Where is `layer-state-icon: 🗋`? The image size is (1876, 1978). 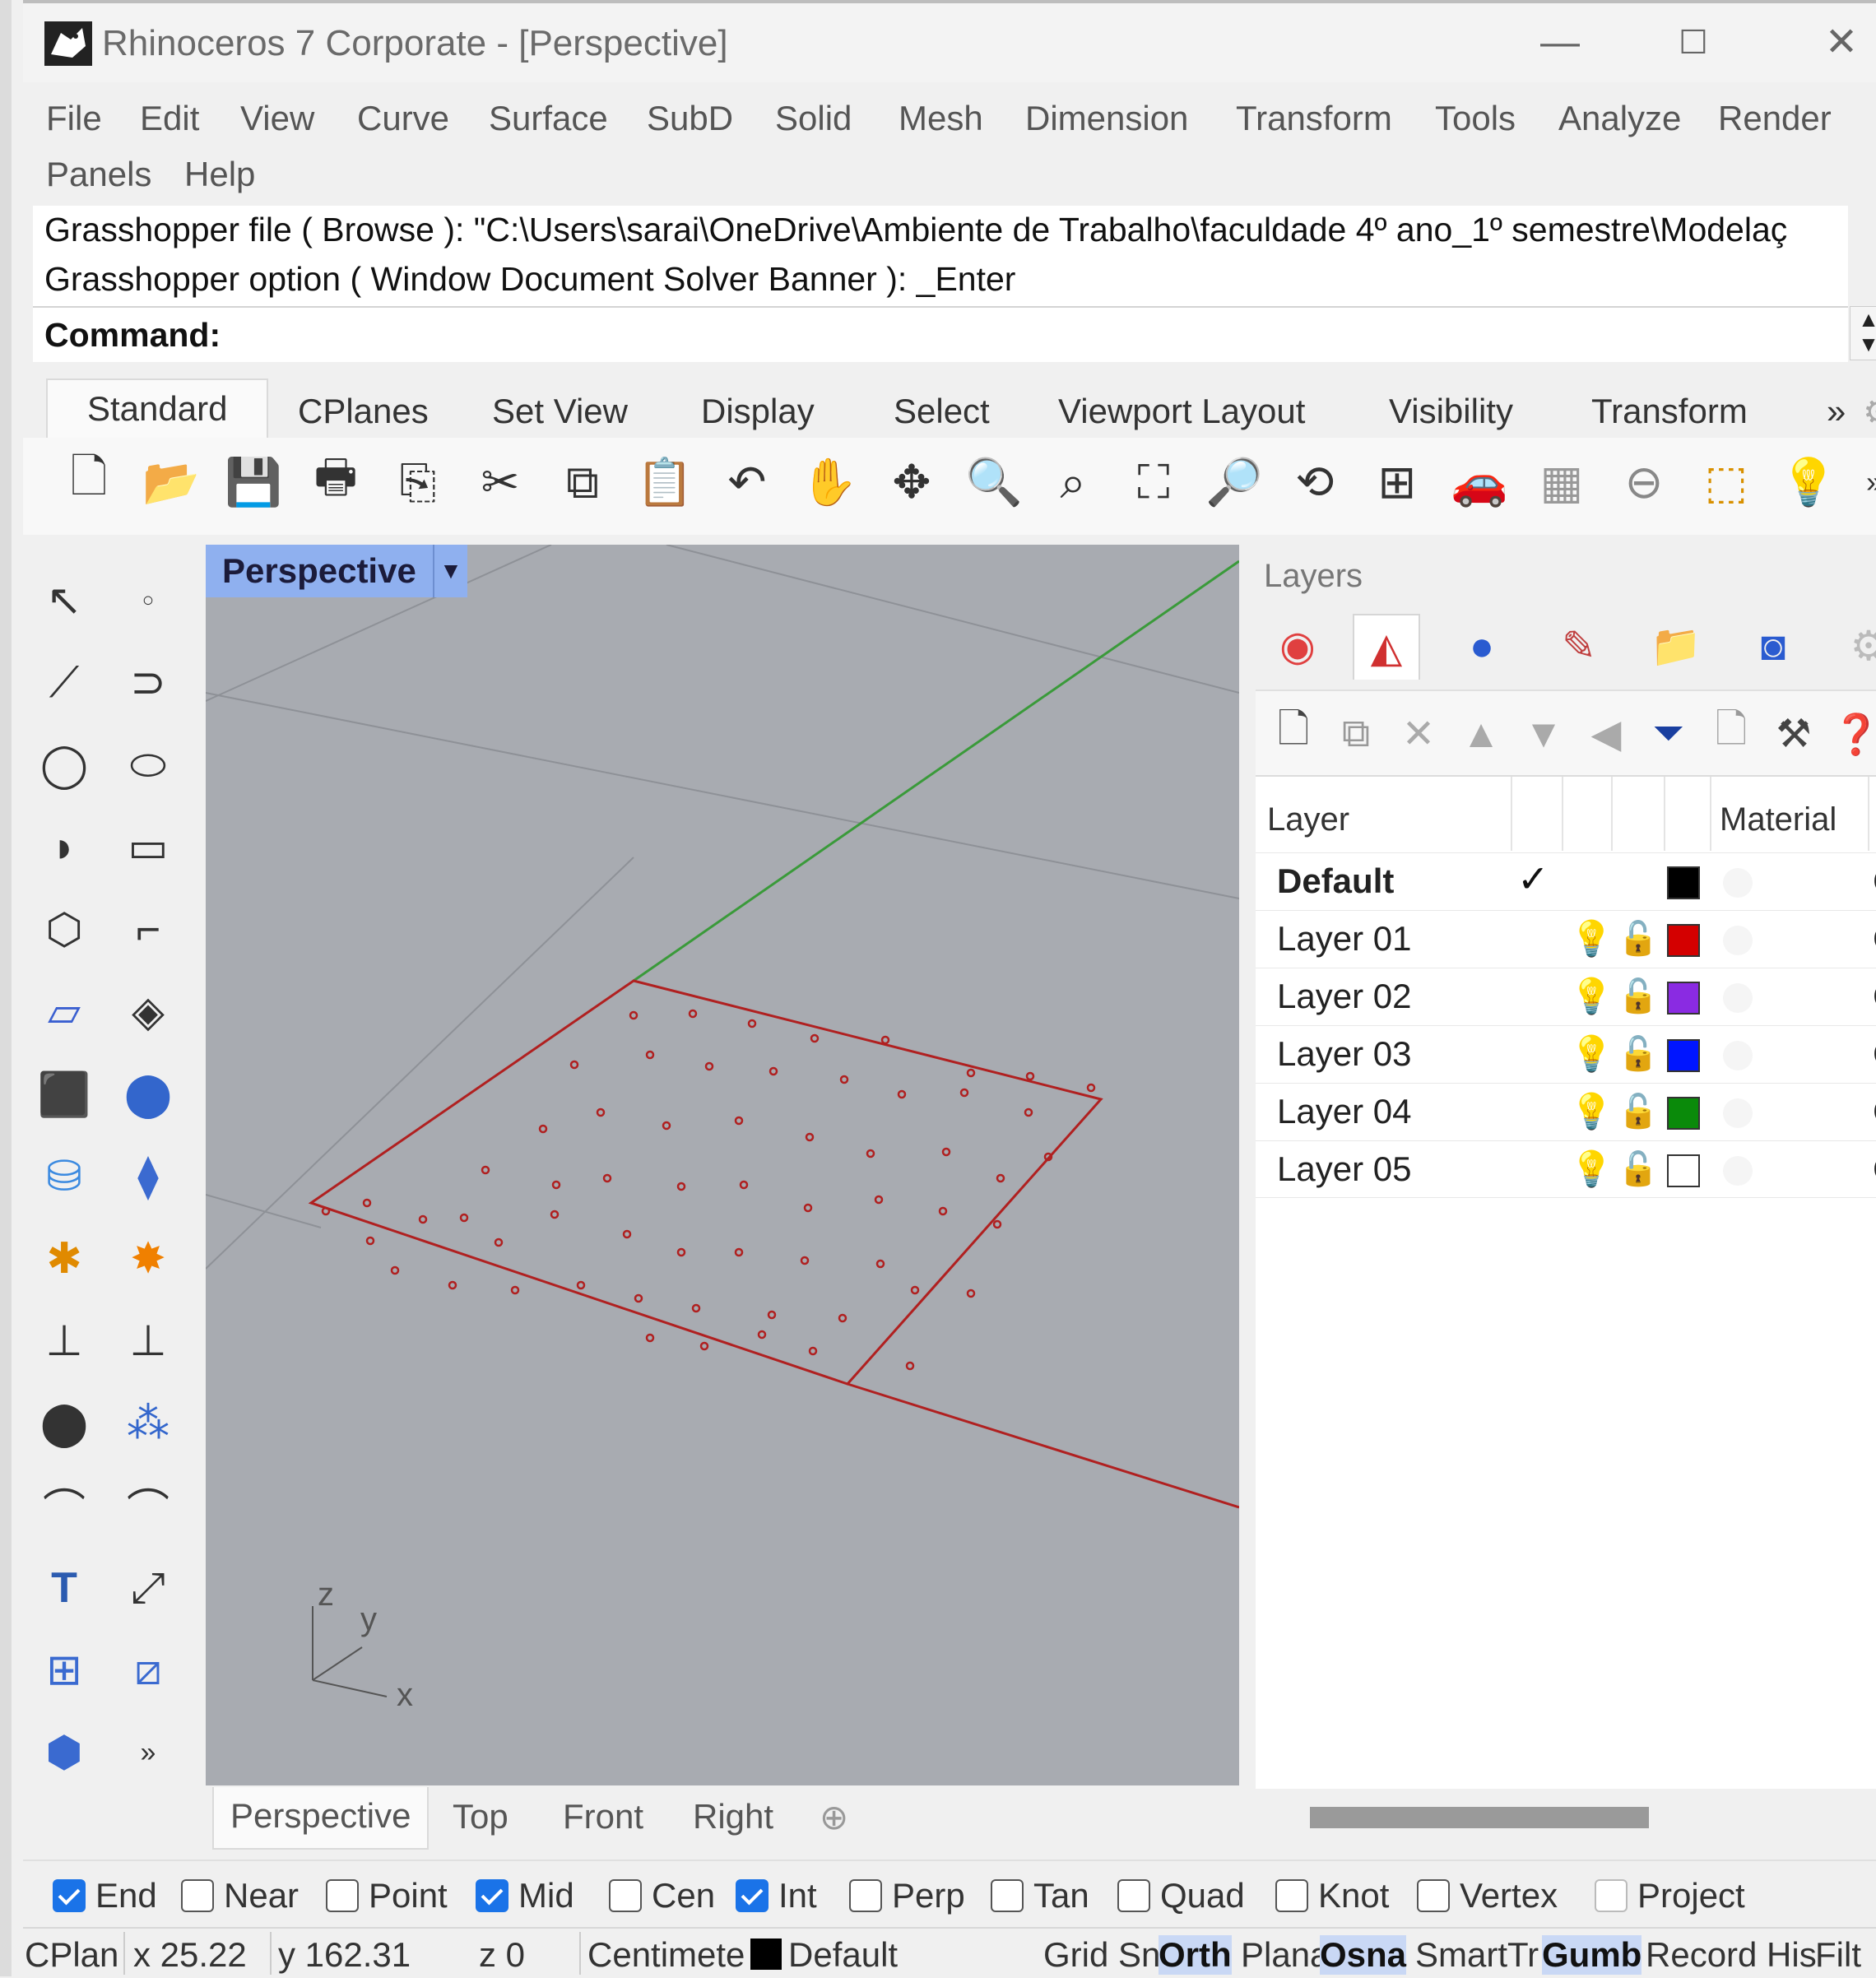
layer-state-icon: 🗋 is located at coordinates (1731, 734).